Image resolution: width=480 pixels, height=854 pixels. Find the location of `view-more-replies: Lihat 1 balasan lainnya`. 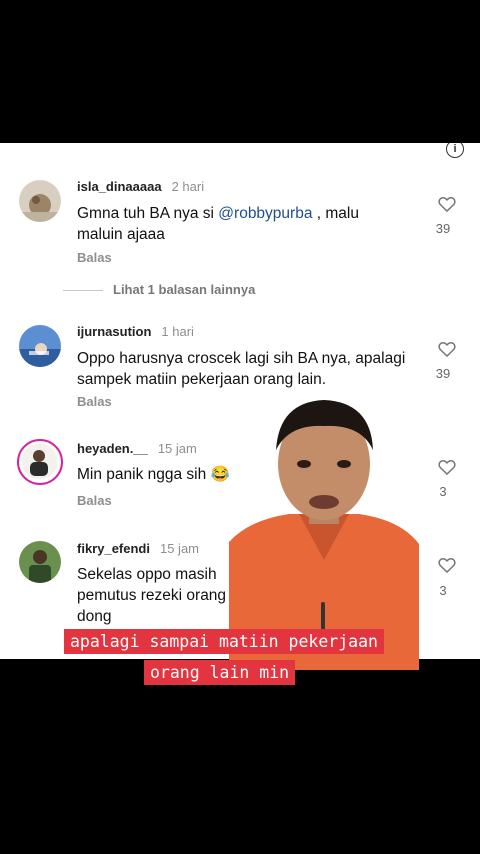

view-more-replies: Lihat 1 balasan lainnya is located at coordinates (159, 289).